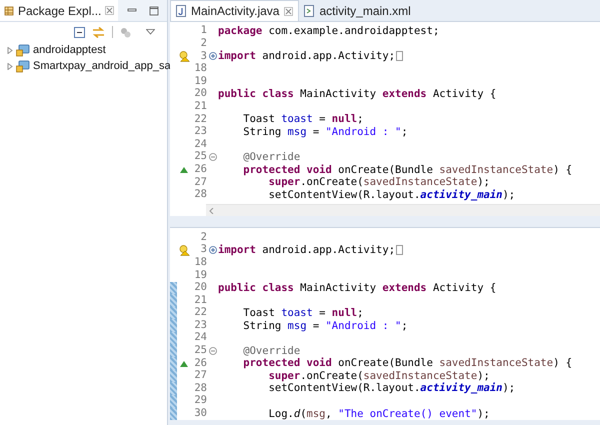  Describe the element at coordinates (79, 32) in the screenshot. I see `collapse-all-icon` at that location.